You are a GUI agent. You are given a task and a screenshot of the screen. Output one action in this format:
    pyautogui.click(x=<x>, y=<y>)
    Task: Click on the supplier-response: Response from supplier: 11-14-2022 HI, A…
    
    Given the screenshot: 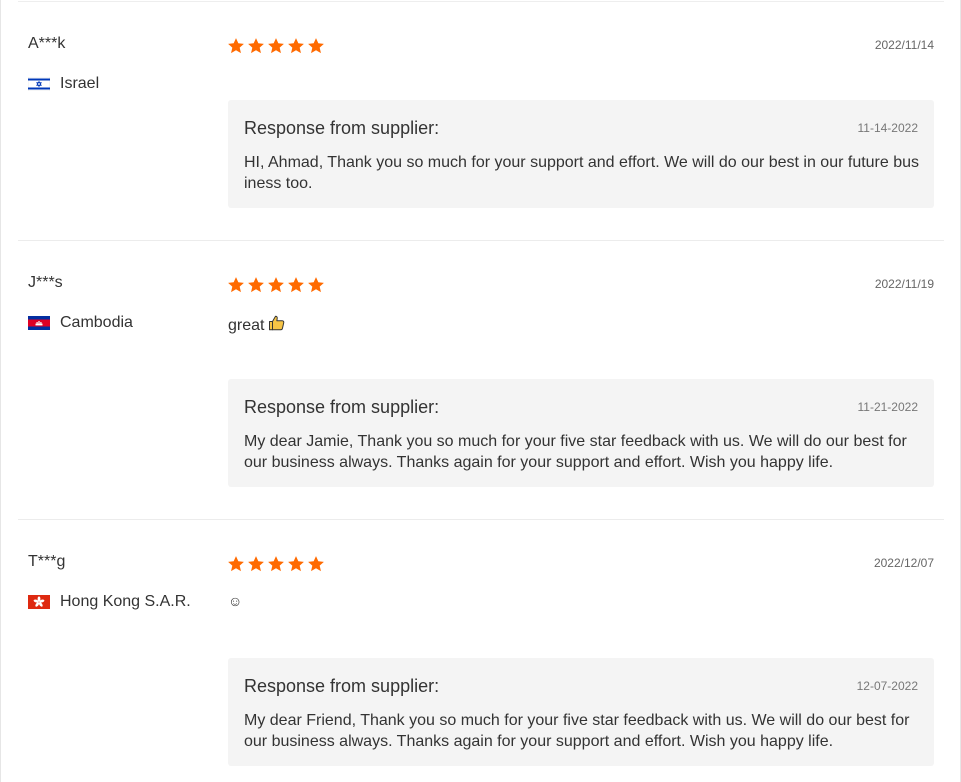 What is the action you would take?
    pyautogui.click(x=581, y=154)
    